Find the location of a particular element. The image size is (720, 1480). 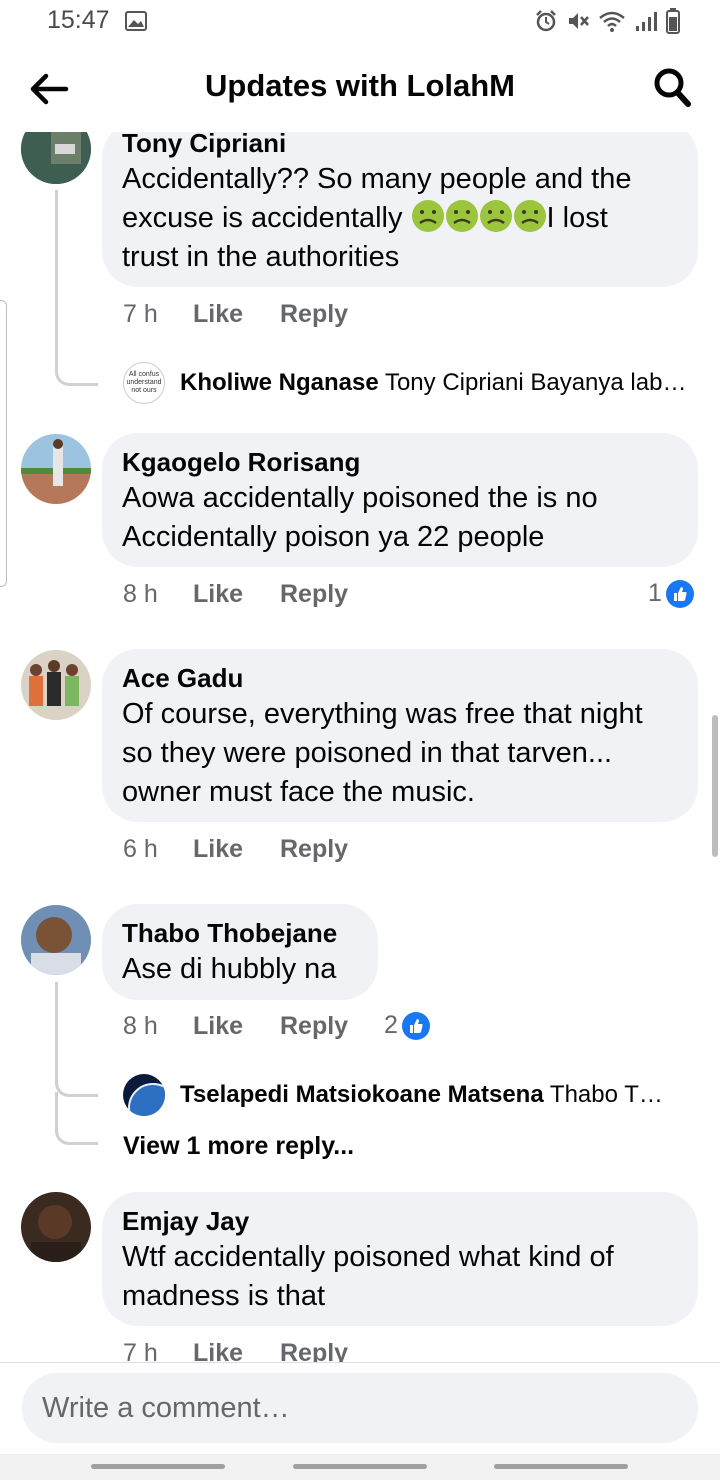

system-nav-bar is located at coordinates (360, 1467).